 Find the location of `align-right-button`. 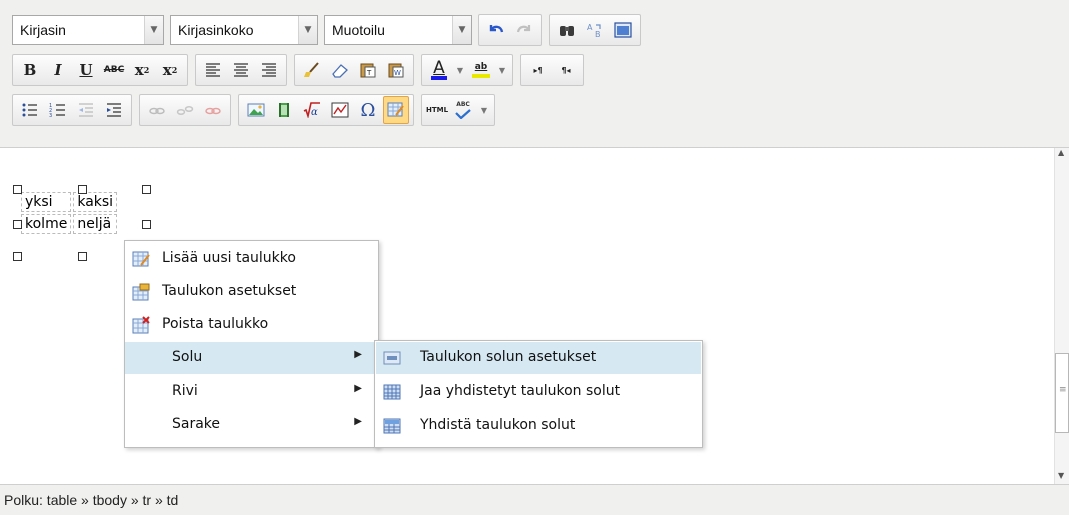

align-right-button is located at coordinates (269, 70).